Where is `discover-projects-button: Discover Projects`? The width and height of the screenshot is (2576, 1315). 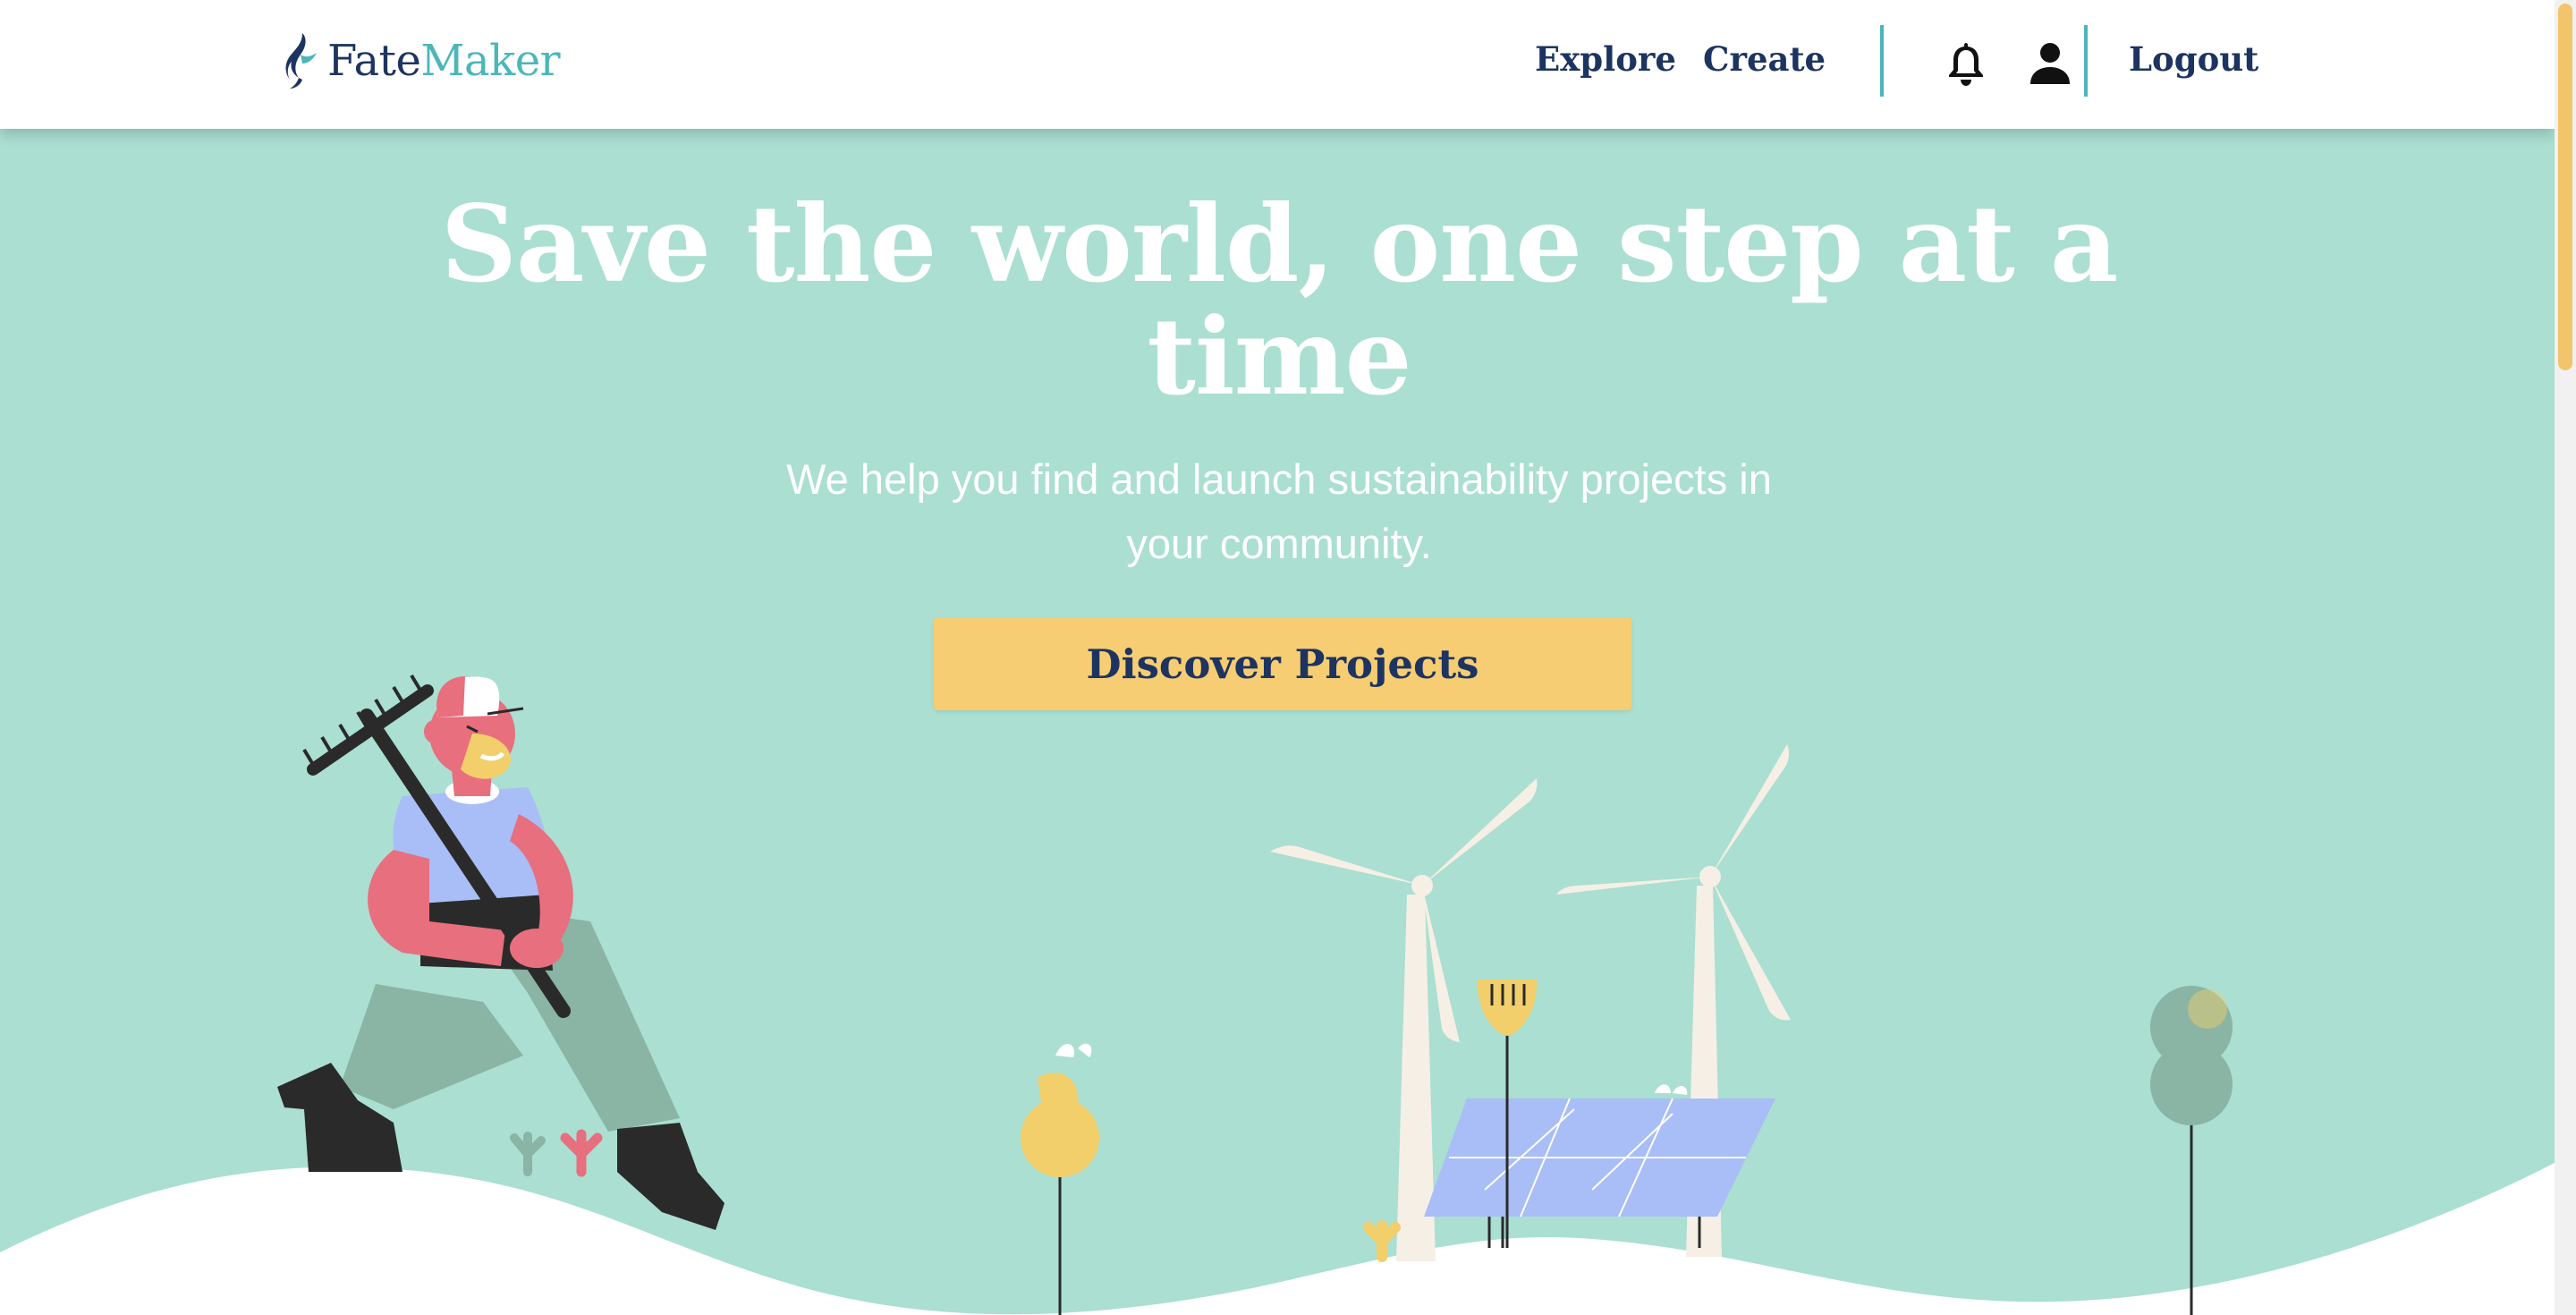 discover-projects-button: Discover Projects is located at coordinates (1282, 663).